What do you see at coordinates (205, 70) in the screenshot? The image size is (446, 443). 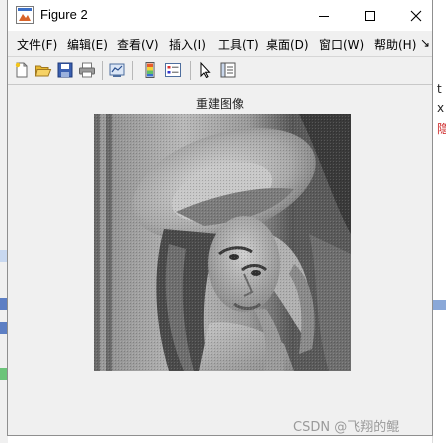 I see `edit-plot-arrow-icon` at bounding box center [205, 70].